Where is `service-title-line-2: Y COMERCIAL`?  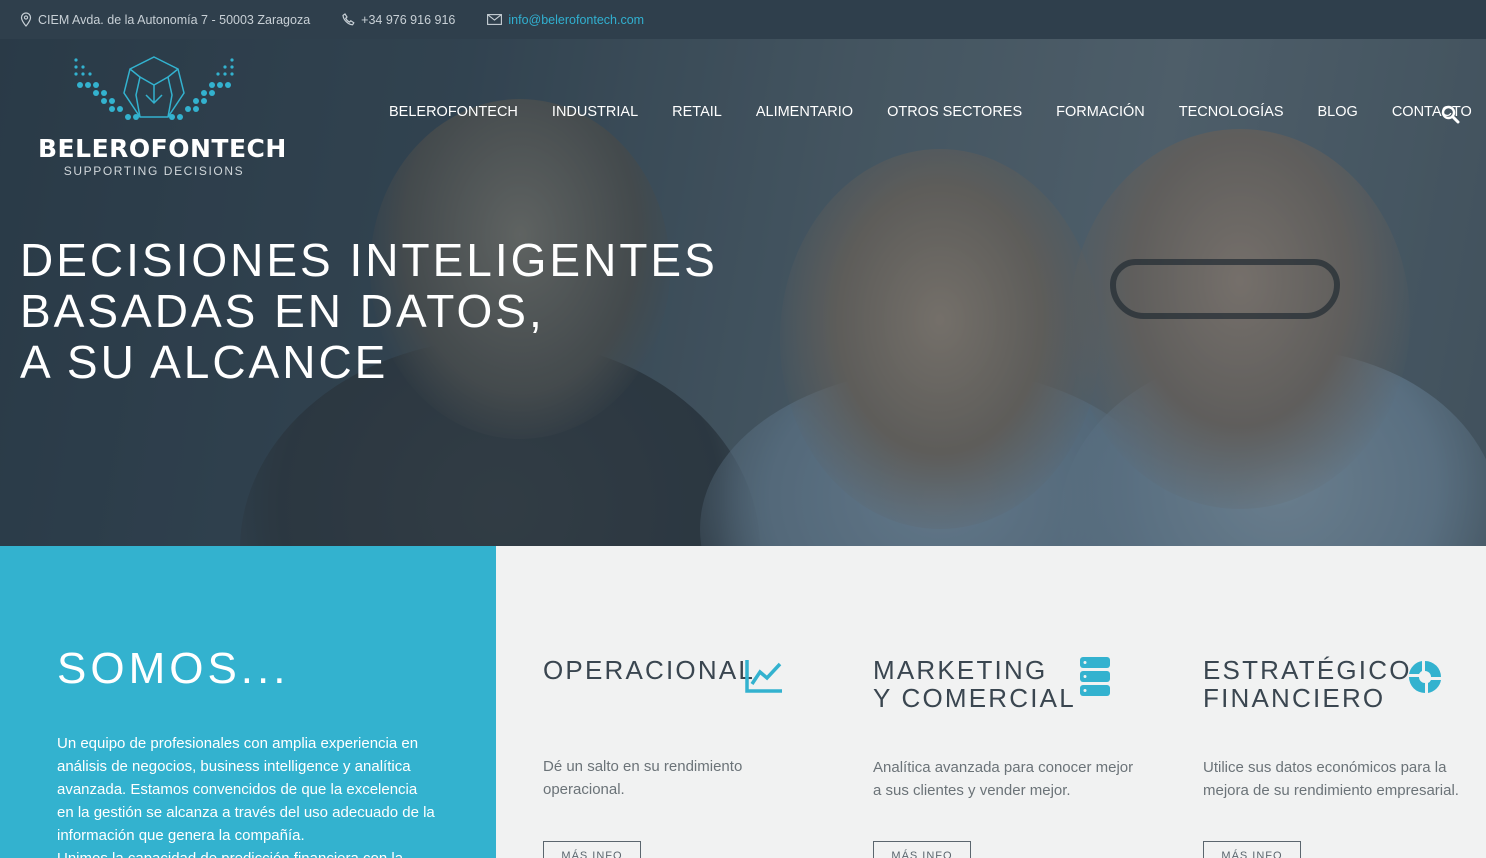
service-title-line-2: Y COMERCIAL is located at coordinates (974, 698).